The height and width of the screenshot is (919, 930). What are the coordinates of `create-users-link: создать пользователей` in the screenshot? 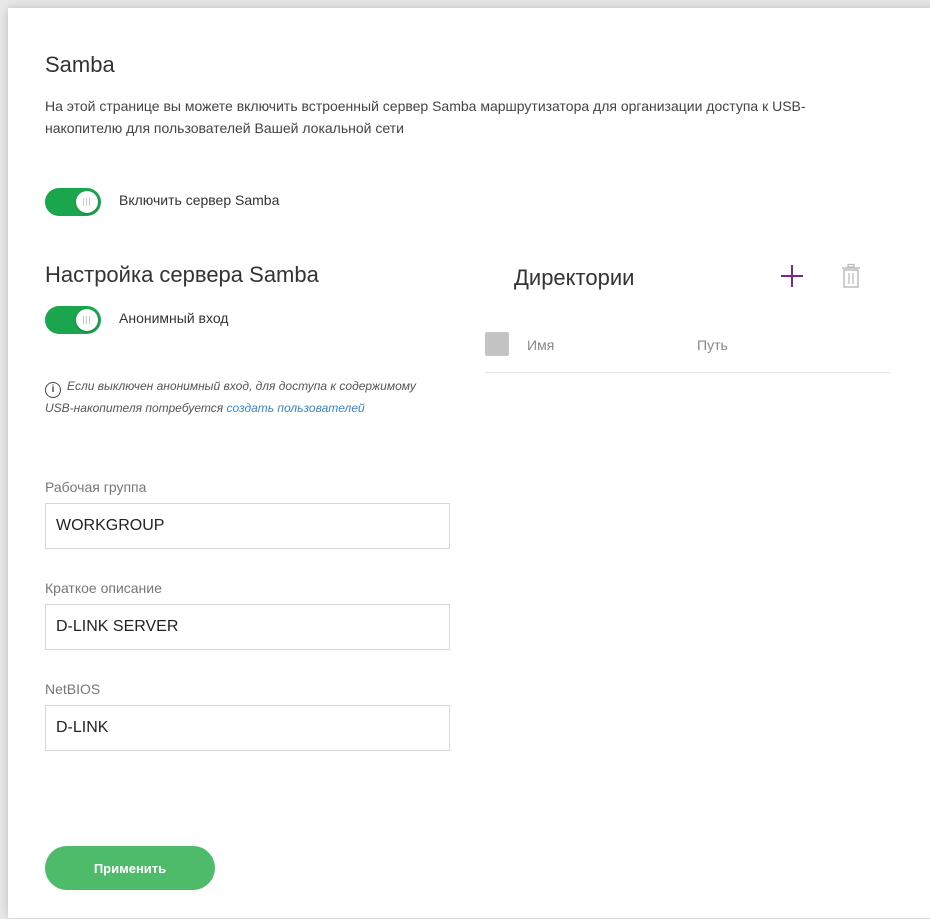 It's located at (295, 408).